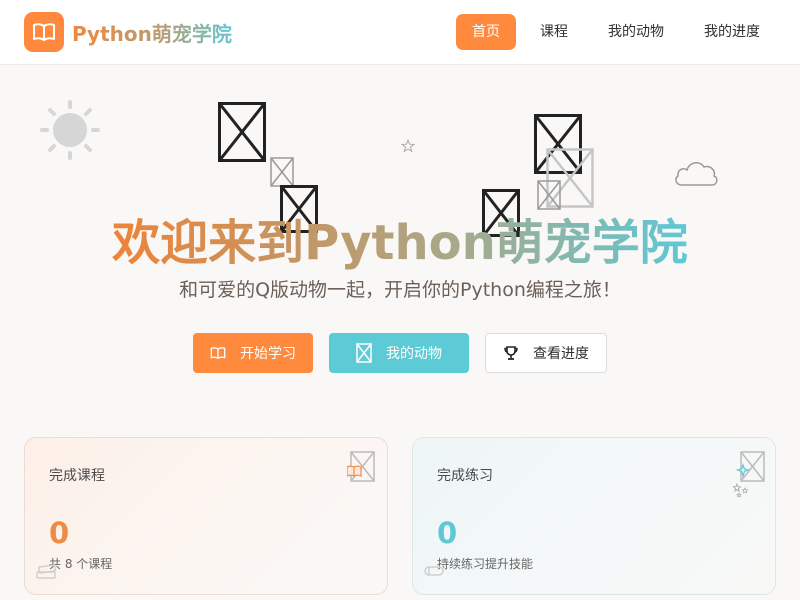  What do you see at coordinates (696, 174) in the screenshot?
I see `cloud-icon` at bounding box center [696, 174].